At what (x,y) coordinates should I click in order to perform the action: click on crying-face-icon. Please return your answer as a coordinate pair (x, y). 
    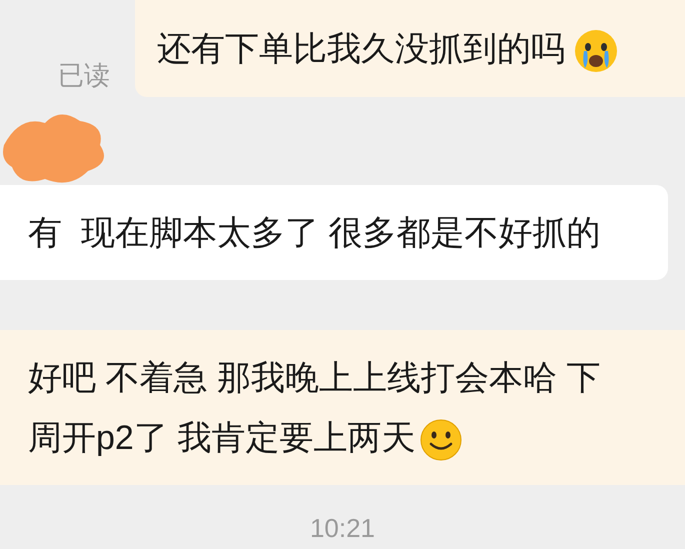
    Looking at the image, I should click on (596, 51).